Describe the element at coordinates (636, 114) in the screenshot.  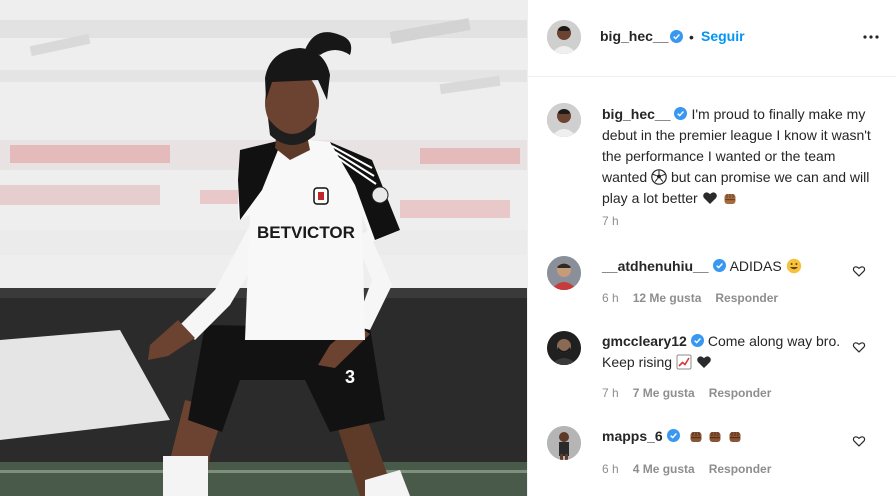
I see `caption-username: big_hec__` at that location.